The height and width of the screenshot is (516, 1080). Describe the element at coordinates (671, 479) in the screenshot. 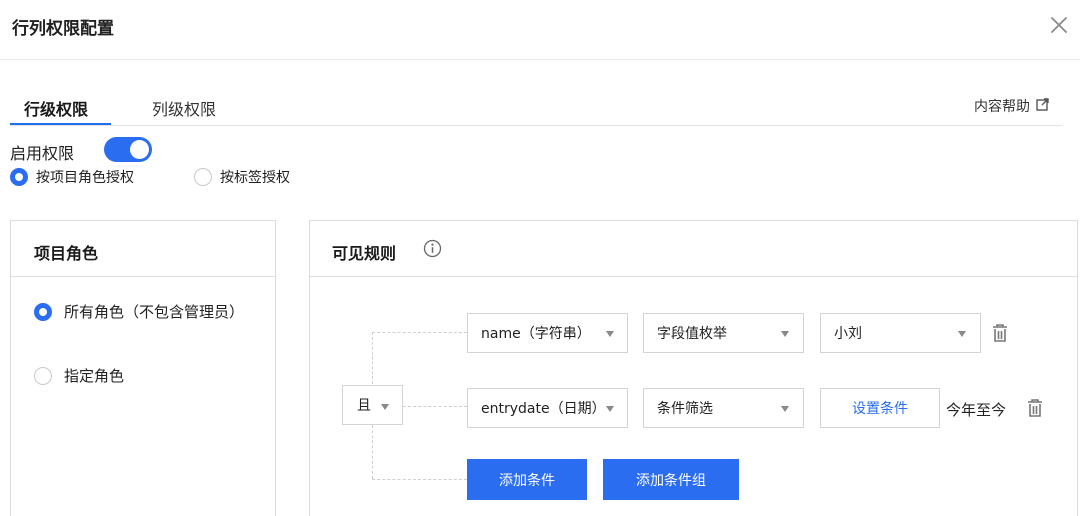

I see `add-condition-group-button: 添加条件组` at that location.